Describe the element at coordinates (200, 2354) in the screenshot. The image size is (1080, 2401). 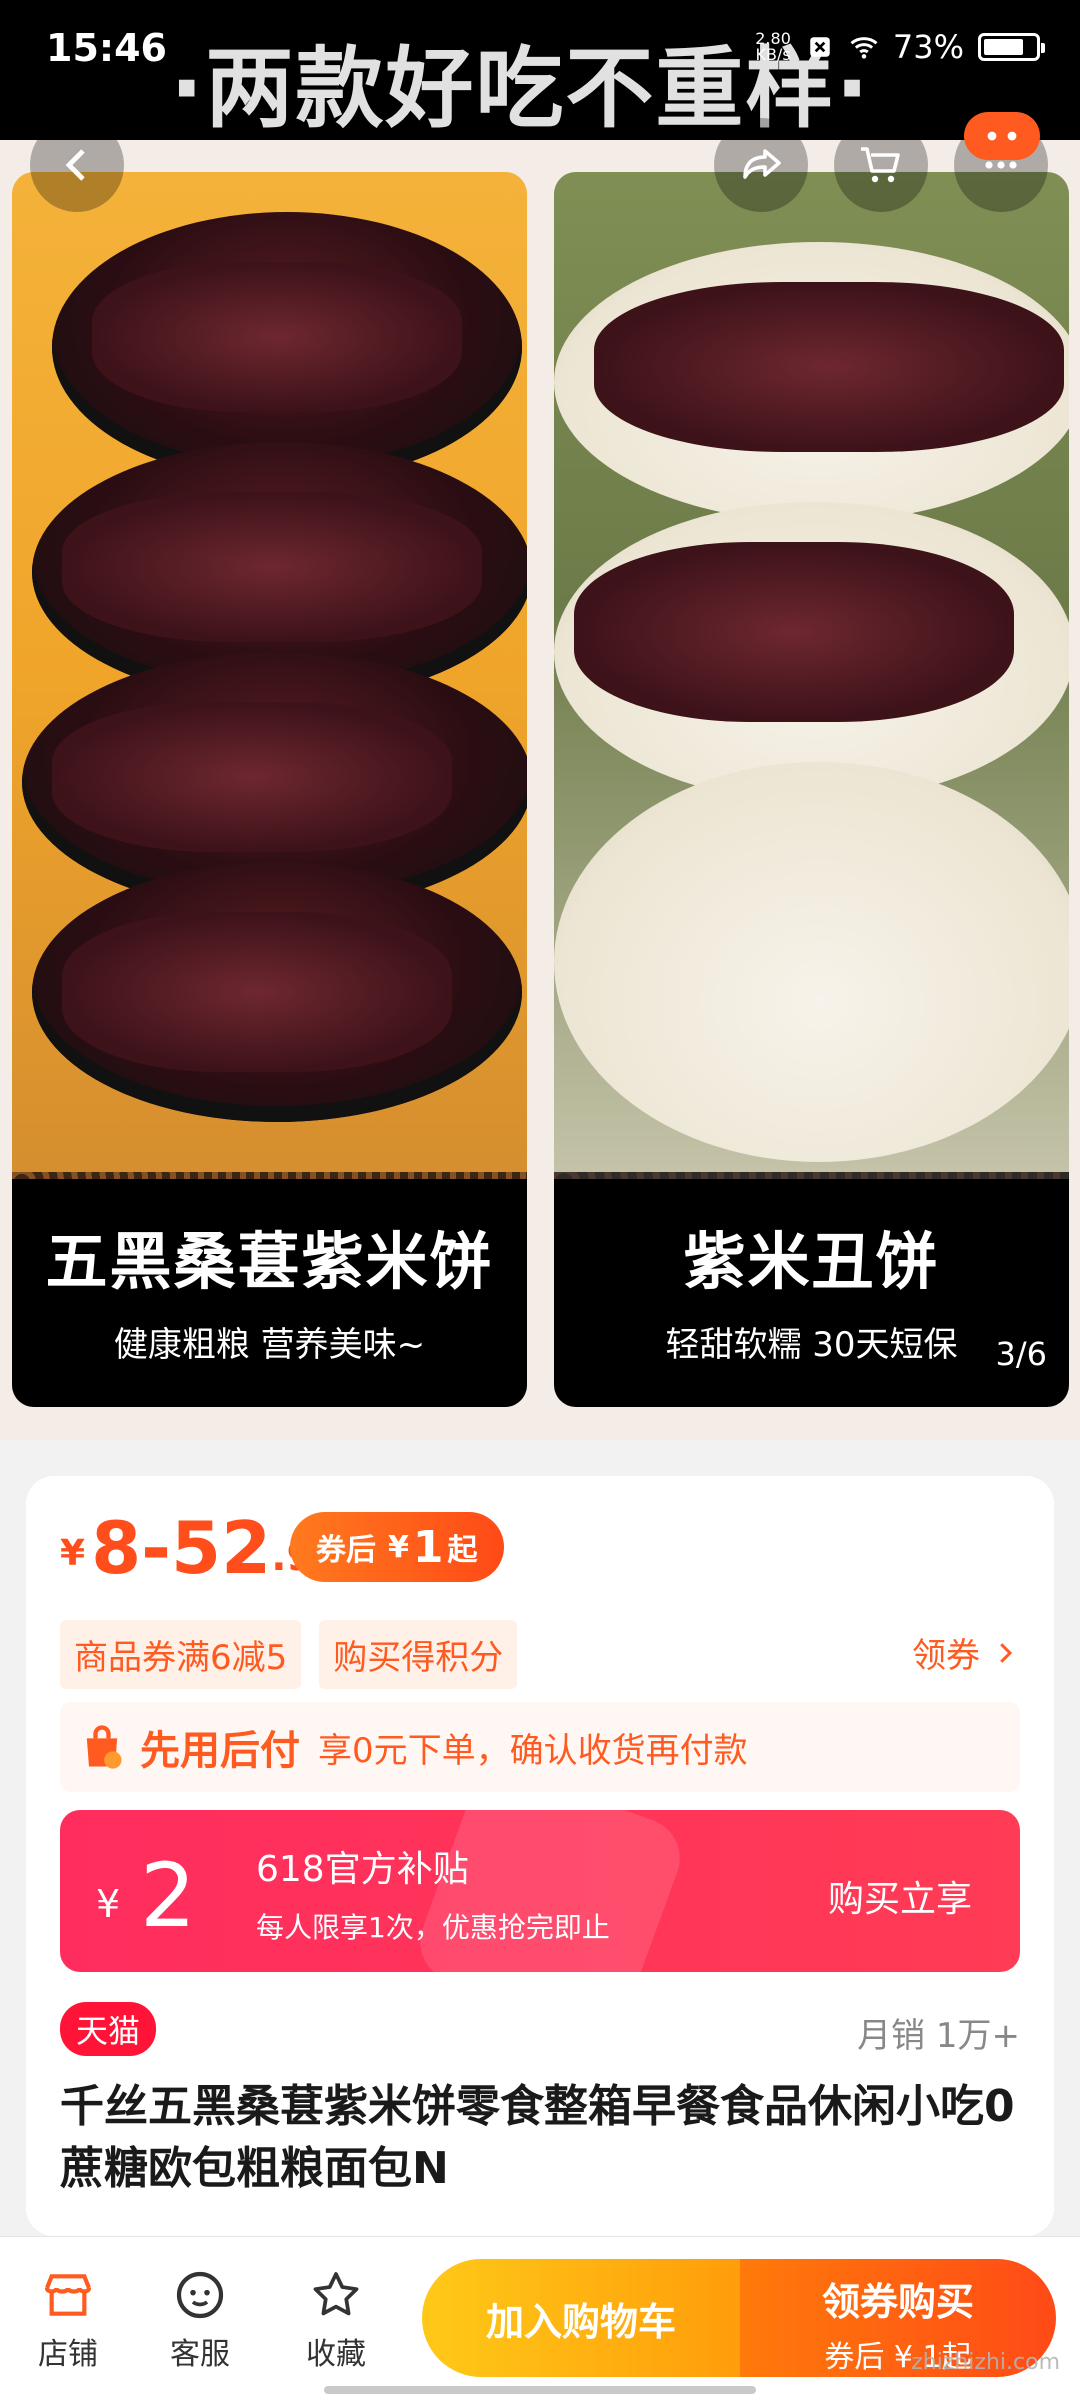
I see `customer-service-label: 客服` at that location.